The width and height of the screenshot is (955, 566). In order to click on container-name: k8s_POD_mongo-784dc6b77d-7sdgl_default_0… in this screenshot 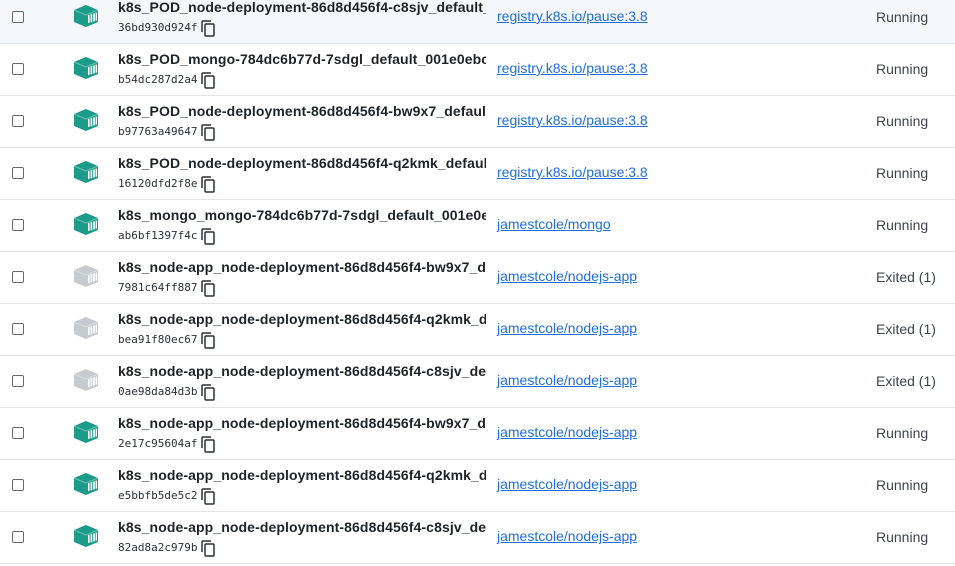, I will do `click(302, 59)`.